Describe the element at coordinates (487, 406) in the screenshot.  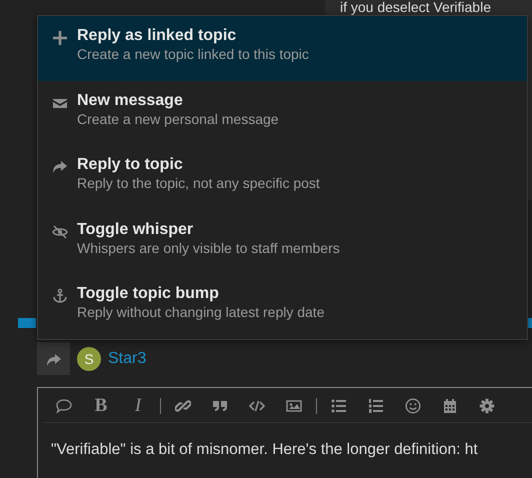
I see `settings-icon` at that location.